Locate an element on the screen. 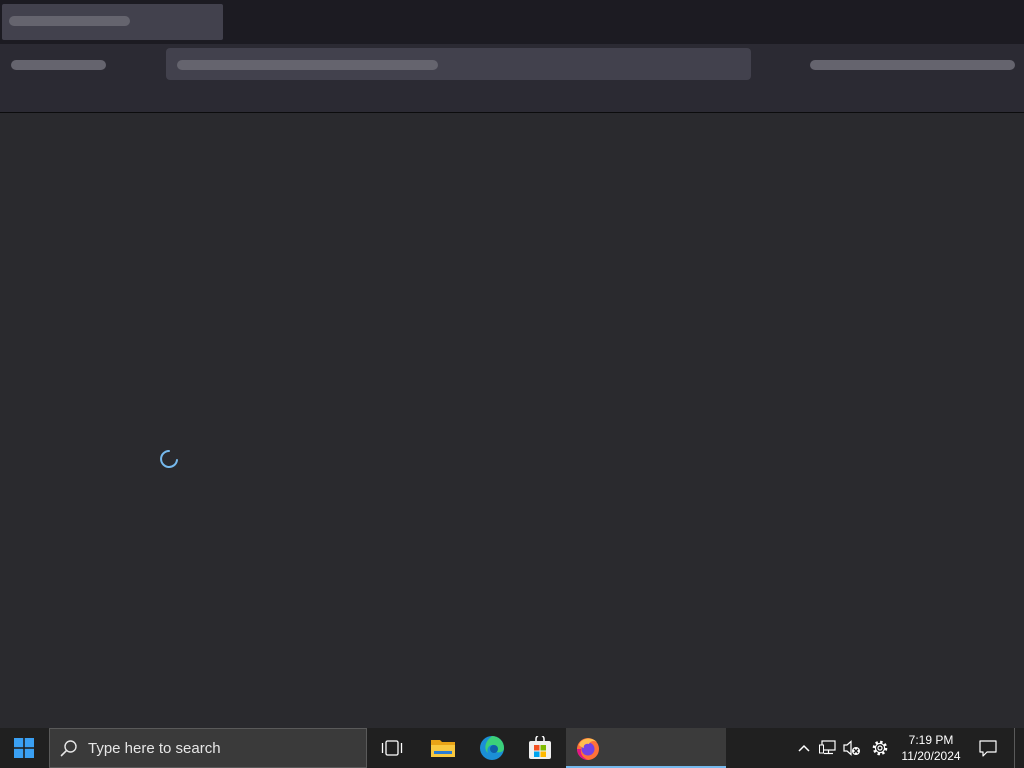  tab-title-placeholder is located at coordinates (69, 21).